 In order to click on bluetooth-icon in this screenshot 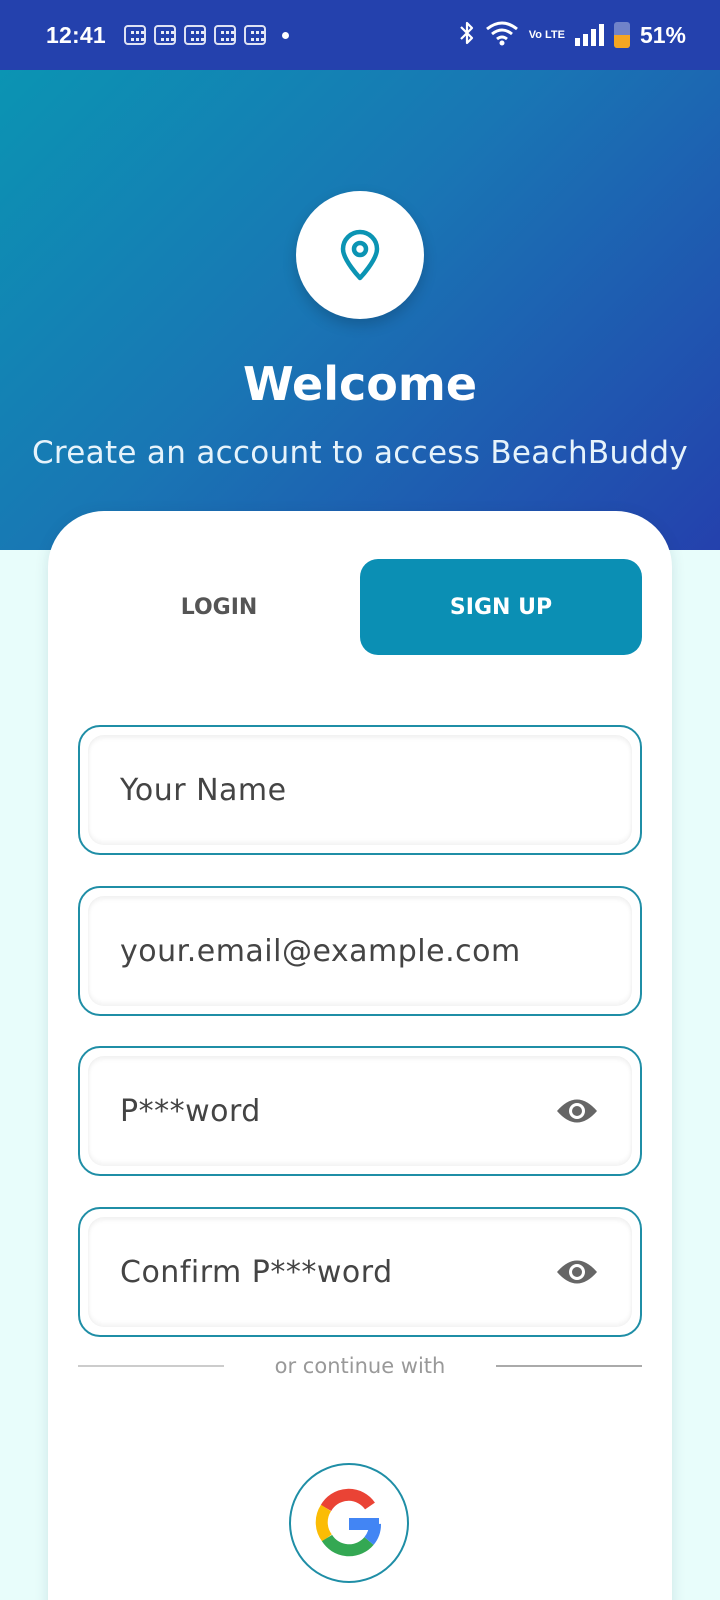, I will do `click(467, 35)`.